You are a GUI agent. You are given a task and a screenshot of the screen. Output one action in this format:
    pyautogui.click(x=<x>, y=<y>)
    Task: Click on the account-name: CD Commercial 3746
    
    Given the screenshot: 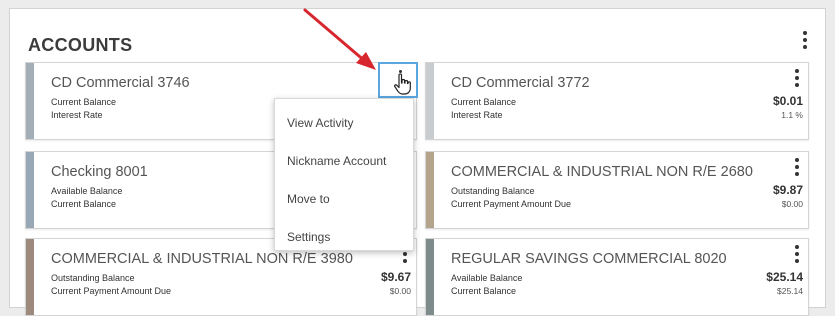 What is the action you would take?
    pyautogui.click(x=120, y=83)
    